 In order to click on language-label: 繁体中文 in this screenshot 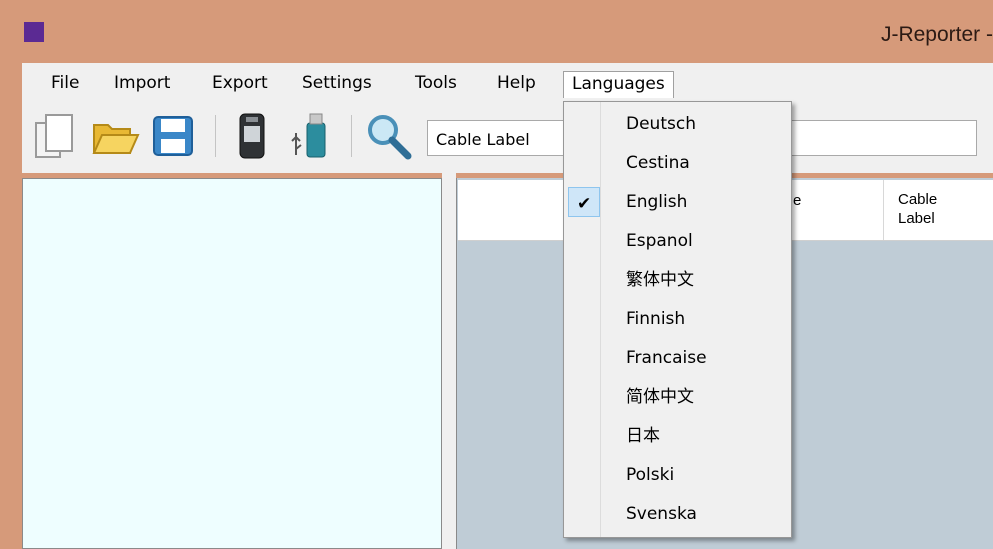, I will do `click(660, 280)`.